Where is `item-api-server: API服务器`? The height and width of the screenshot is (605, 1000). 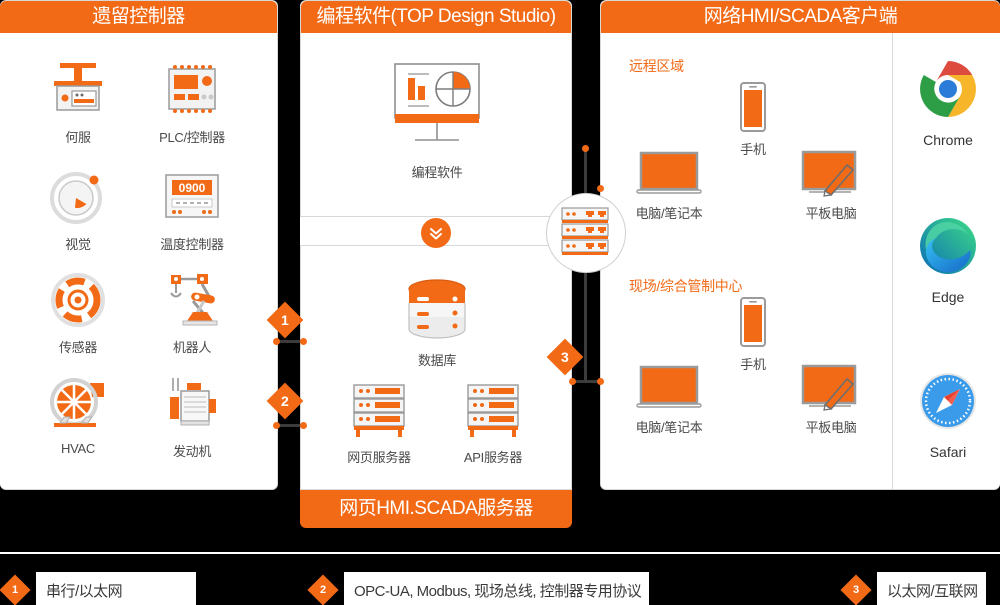 item-api-server: API服务器 is located at coordinates (493, 422).